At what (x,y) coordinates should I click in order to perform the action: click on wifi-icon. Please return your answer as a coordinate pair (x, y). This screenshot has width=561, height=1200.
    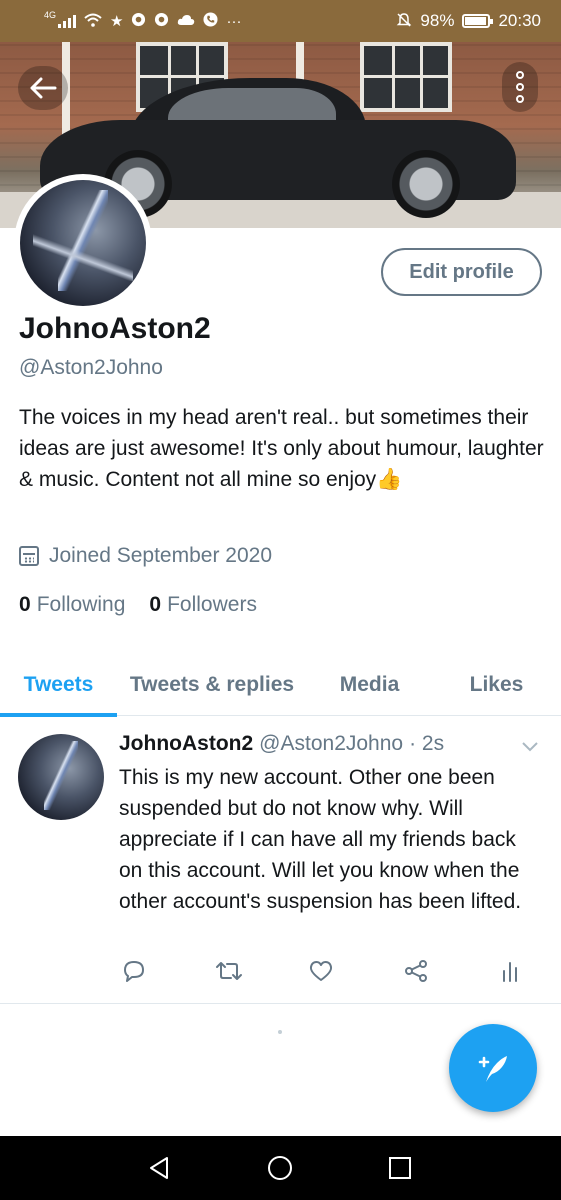
    Looking at the image, I should click on (93, 21).